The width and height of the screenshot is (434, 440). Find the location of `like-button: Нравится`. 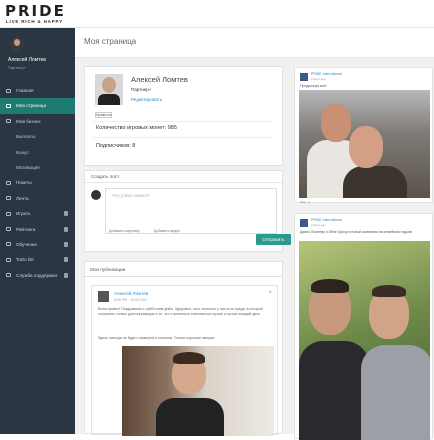

like-button: Нравится is located at coordinates (103, 115).